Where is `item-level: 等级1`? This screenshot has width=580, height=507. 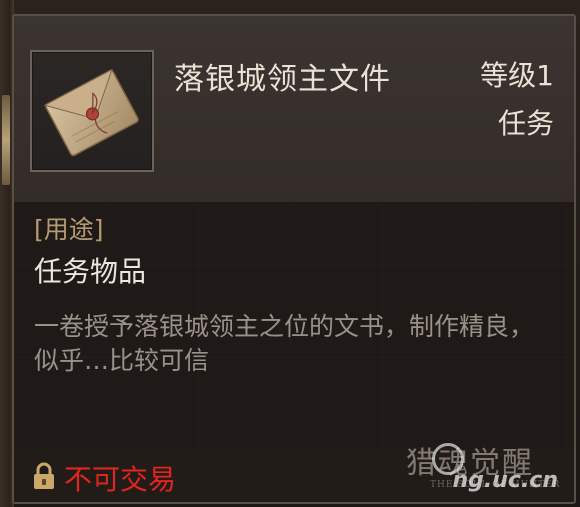 item-level: 等级1 is located at coordinates (517, 75).